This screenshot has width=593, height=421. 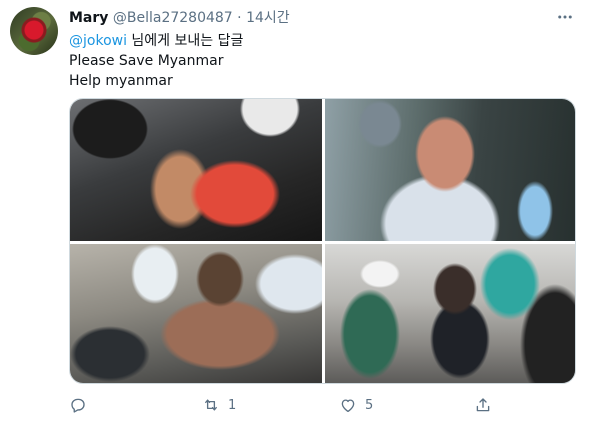 I want to click on tweet-header: Mary @Bella27280487 · 14시간, so click(x=179, y=18).